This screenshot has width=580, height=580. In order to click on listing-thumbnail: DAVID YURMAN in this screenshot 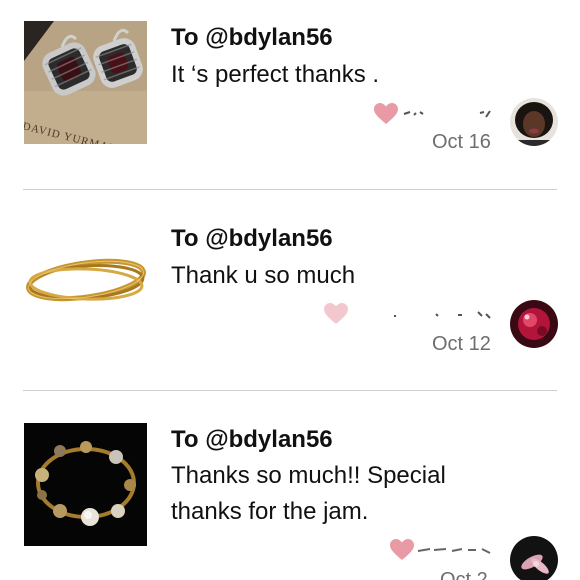, I will do `click(85, 82)`.